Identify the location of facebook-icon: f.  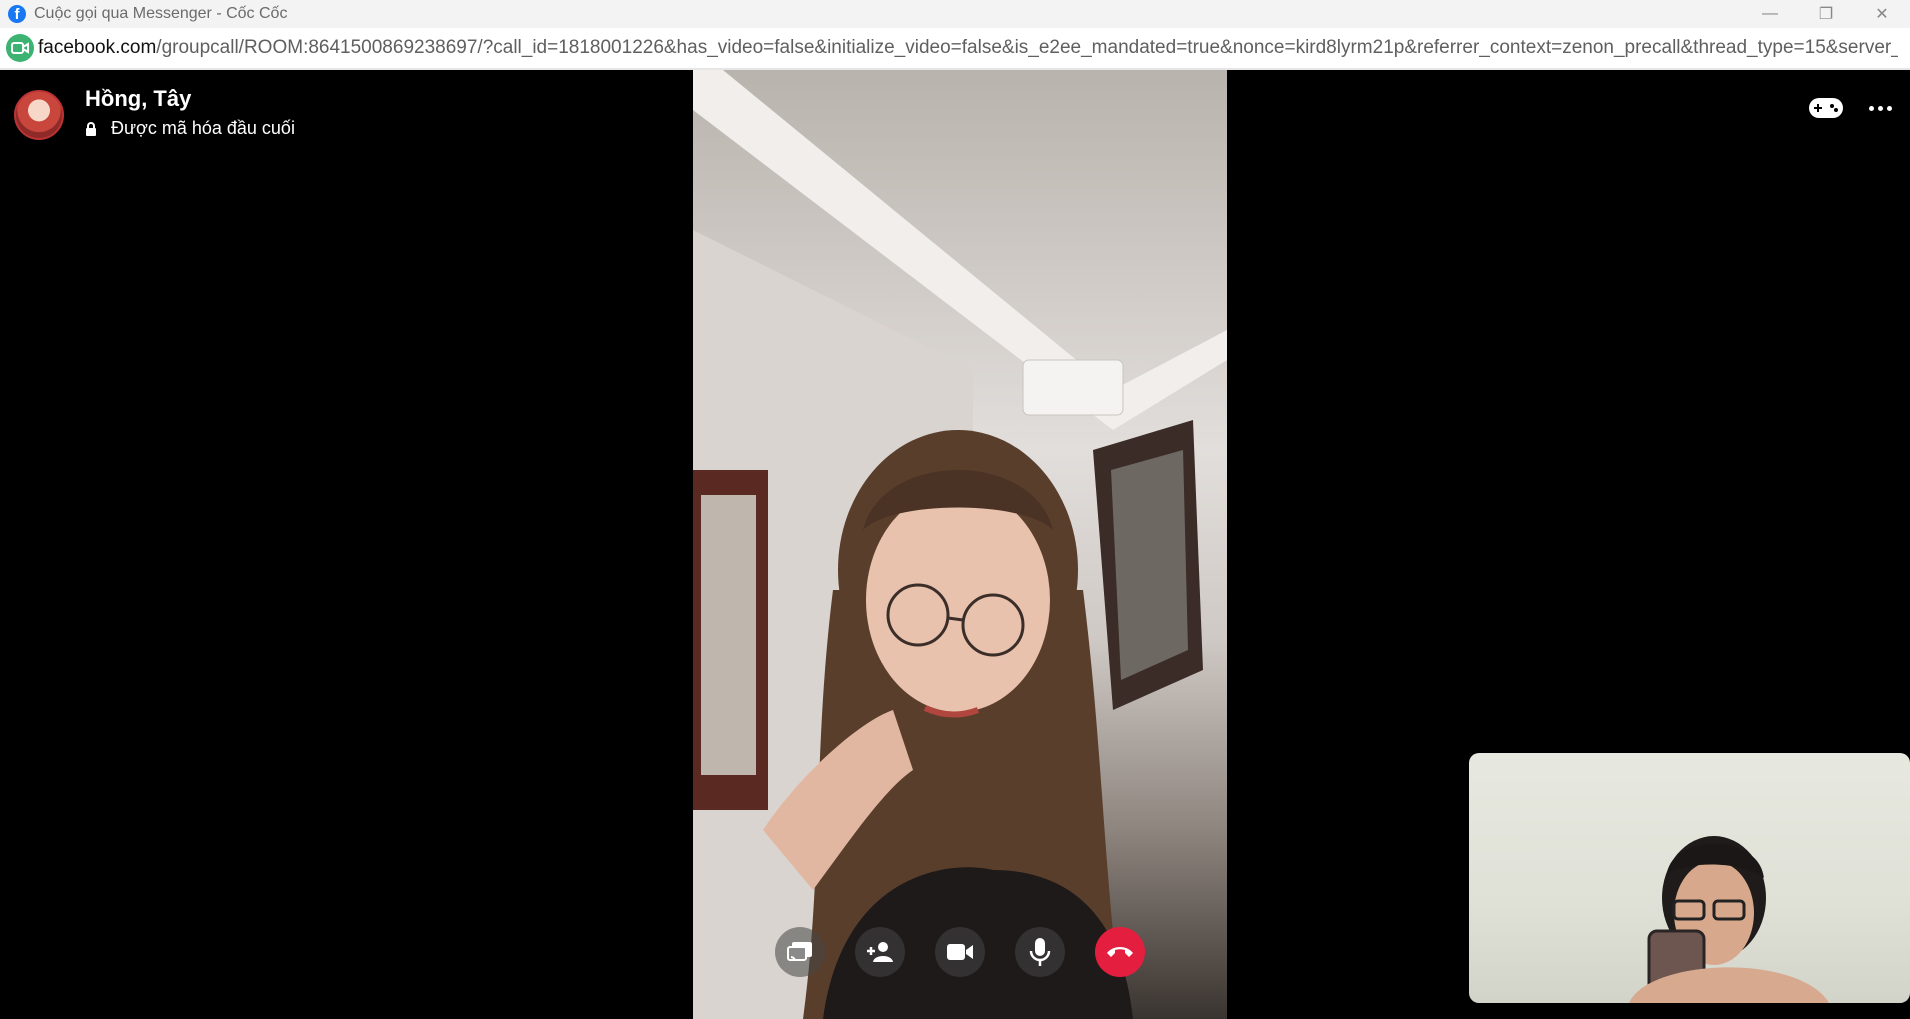
(17, 14).